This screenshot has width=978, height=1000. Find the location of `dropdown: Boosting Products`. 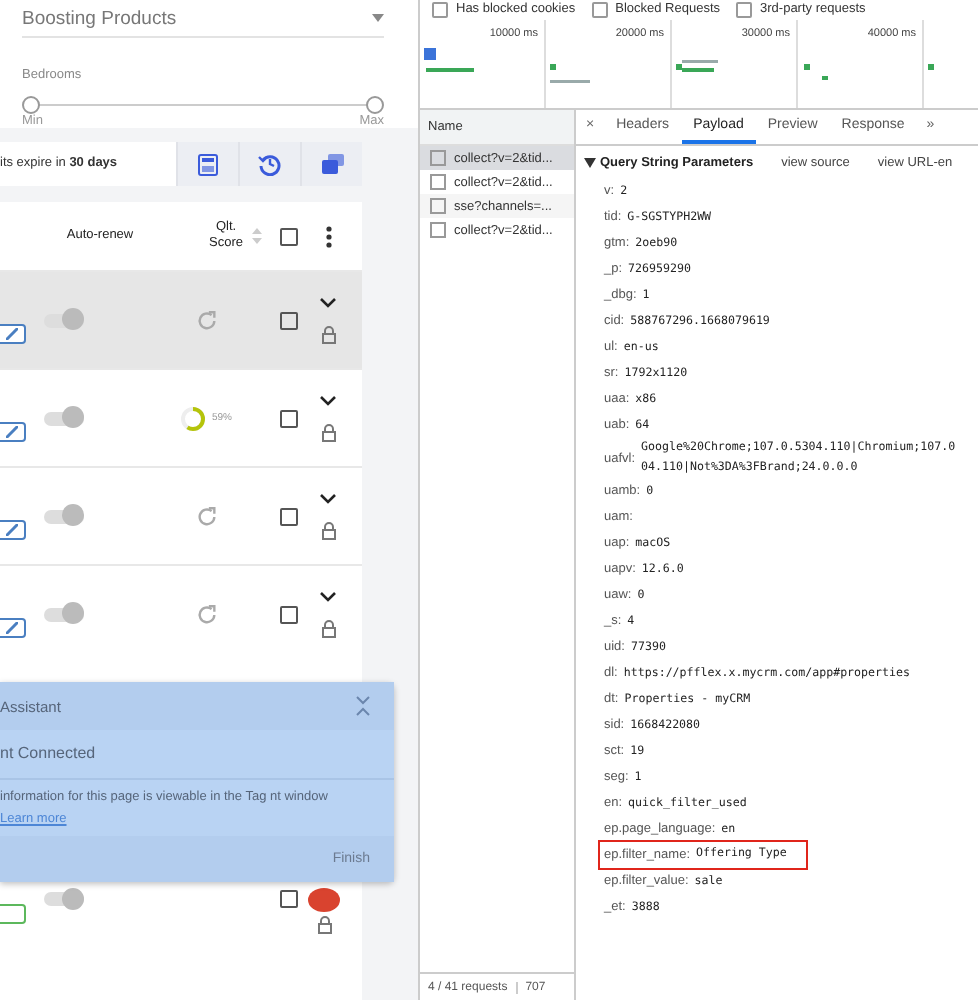

dropdown: Boosting Products is located at coordinates (203, 19).